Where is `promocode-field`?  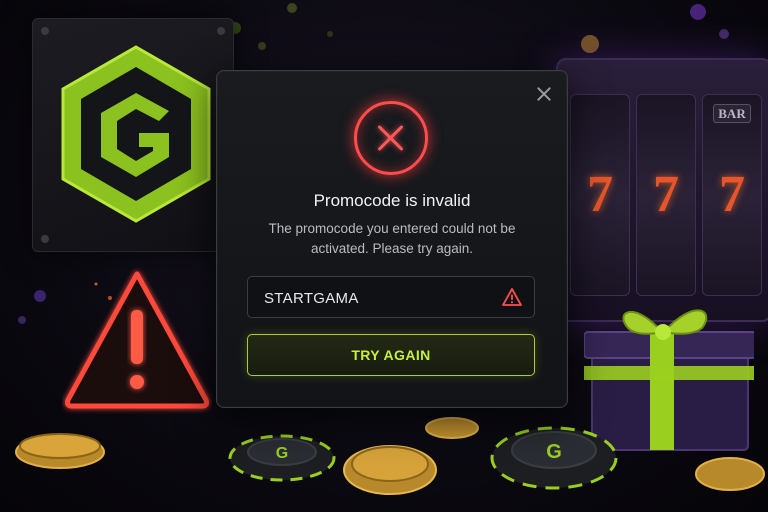
promocode-field is located at coordinates (391, 297).